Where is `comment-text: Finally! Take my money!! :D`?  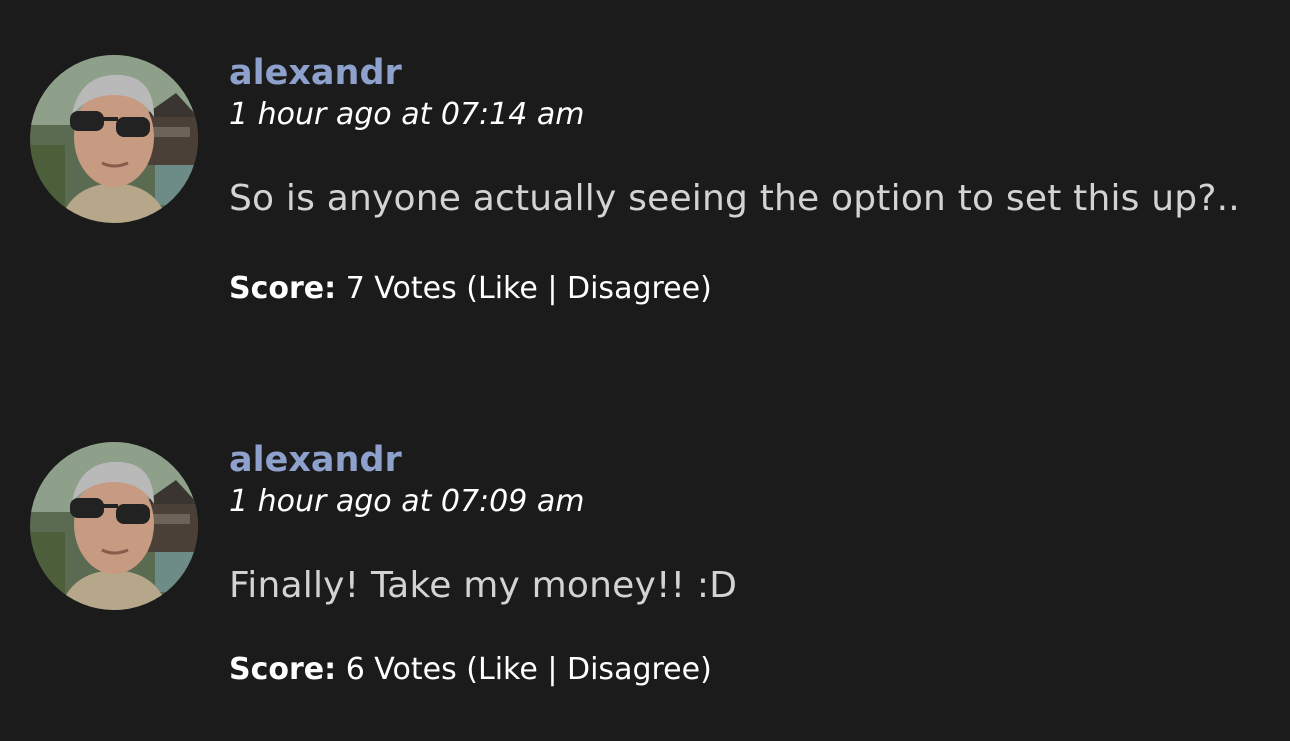
comment-text: Finally! Take my money!! :D is located at coordinates (483, 585).